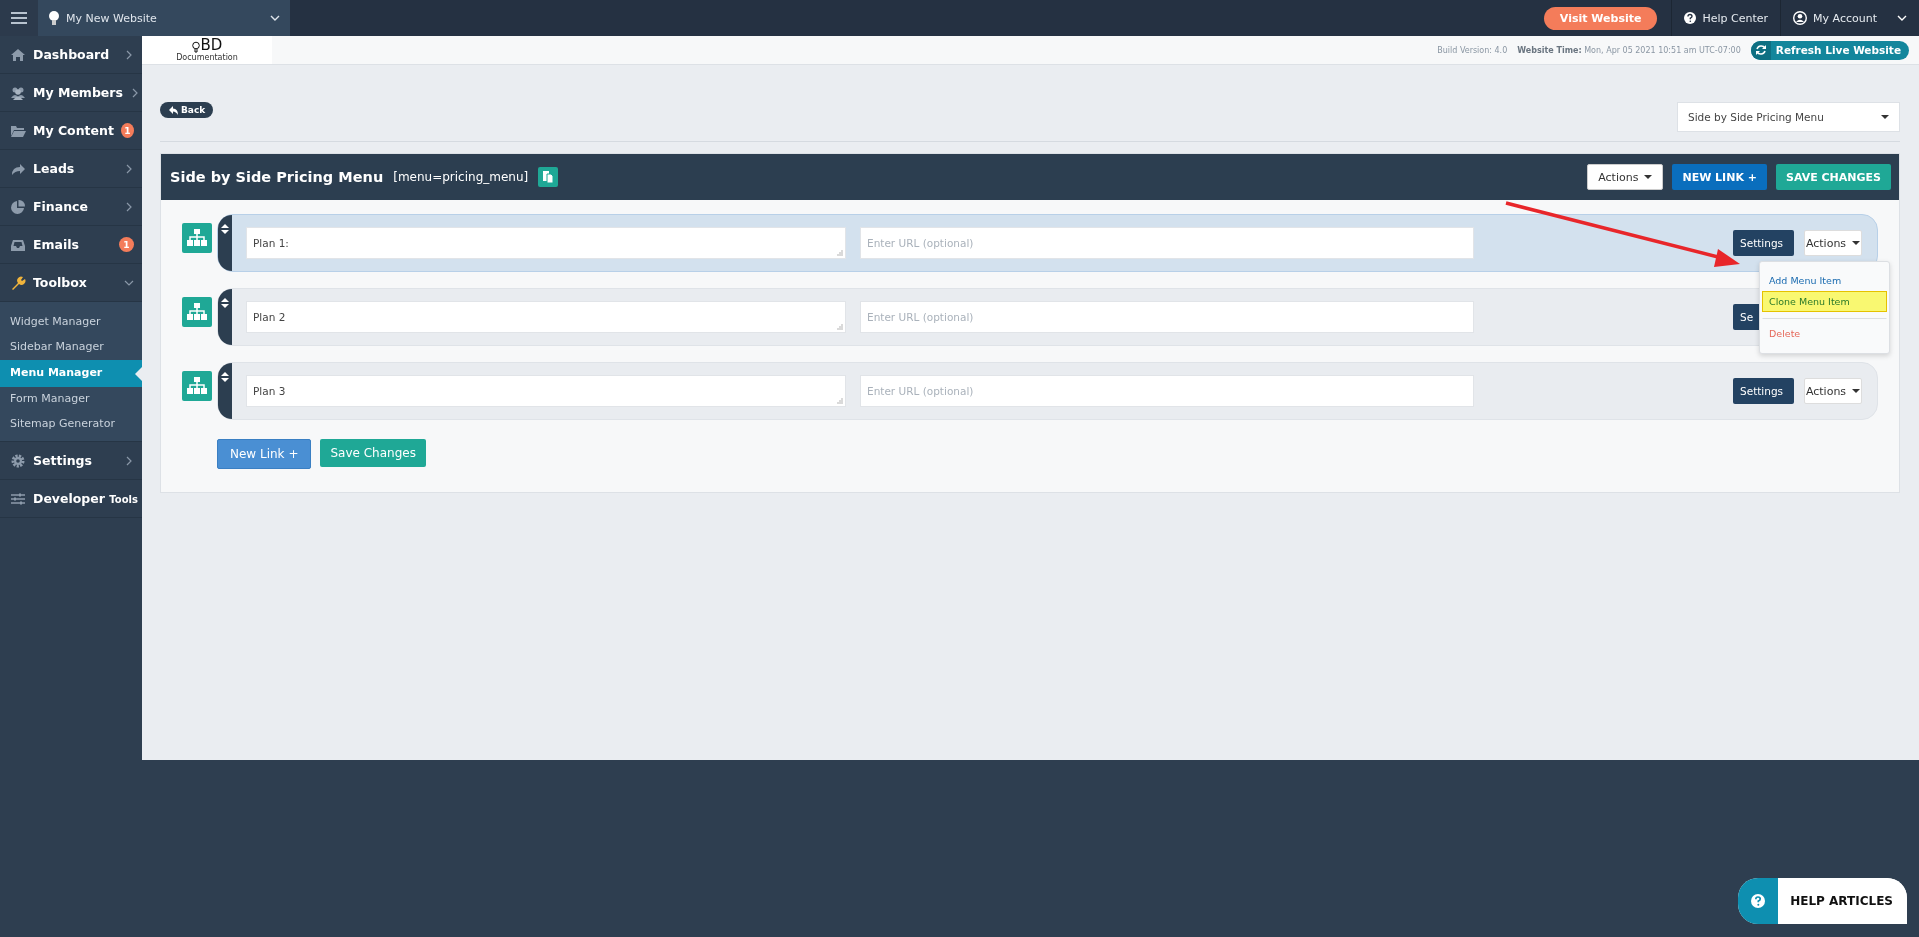  What do you see at coordinates (461, 177) in the screenshot?
I see `shortcode: [menu=pricing_menu]` at bounding box center [461, 177].